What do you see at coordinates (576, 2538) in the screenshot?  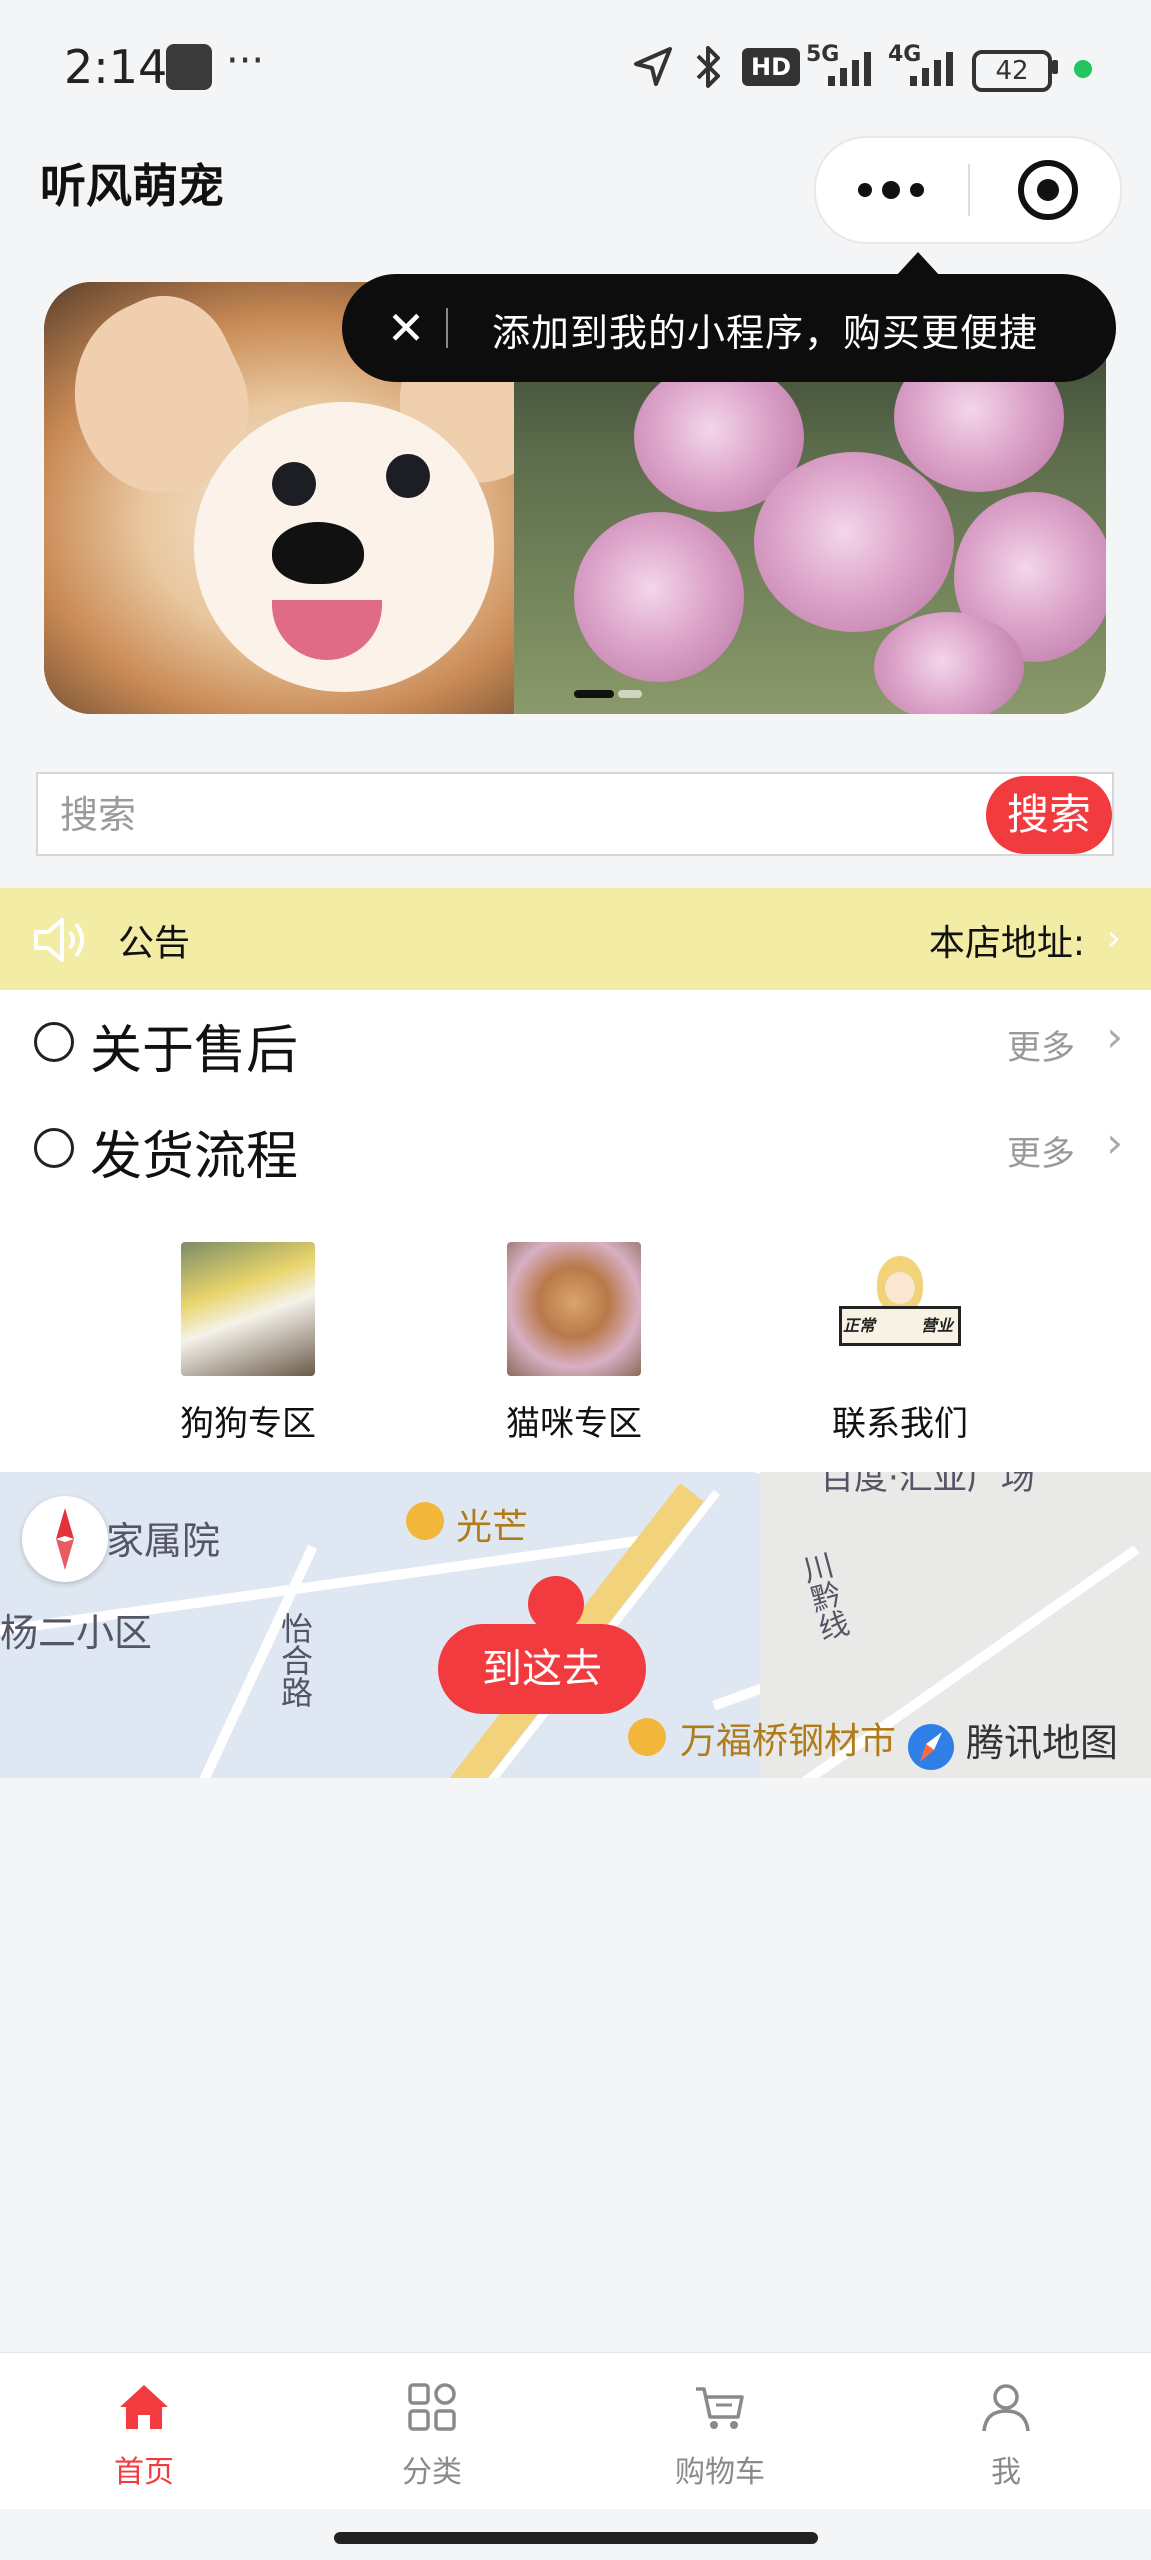 I see `home-indicator` at bounding box center [576, 2538].